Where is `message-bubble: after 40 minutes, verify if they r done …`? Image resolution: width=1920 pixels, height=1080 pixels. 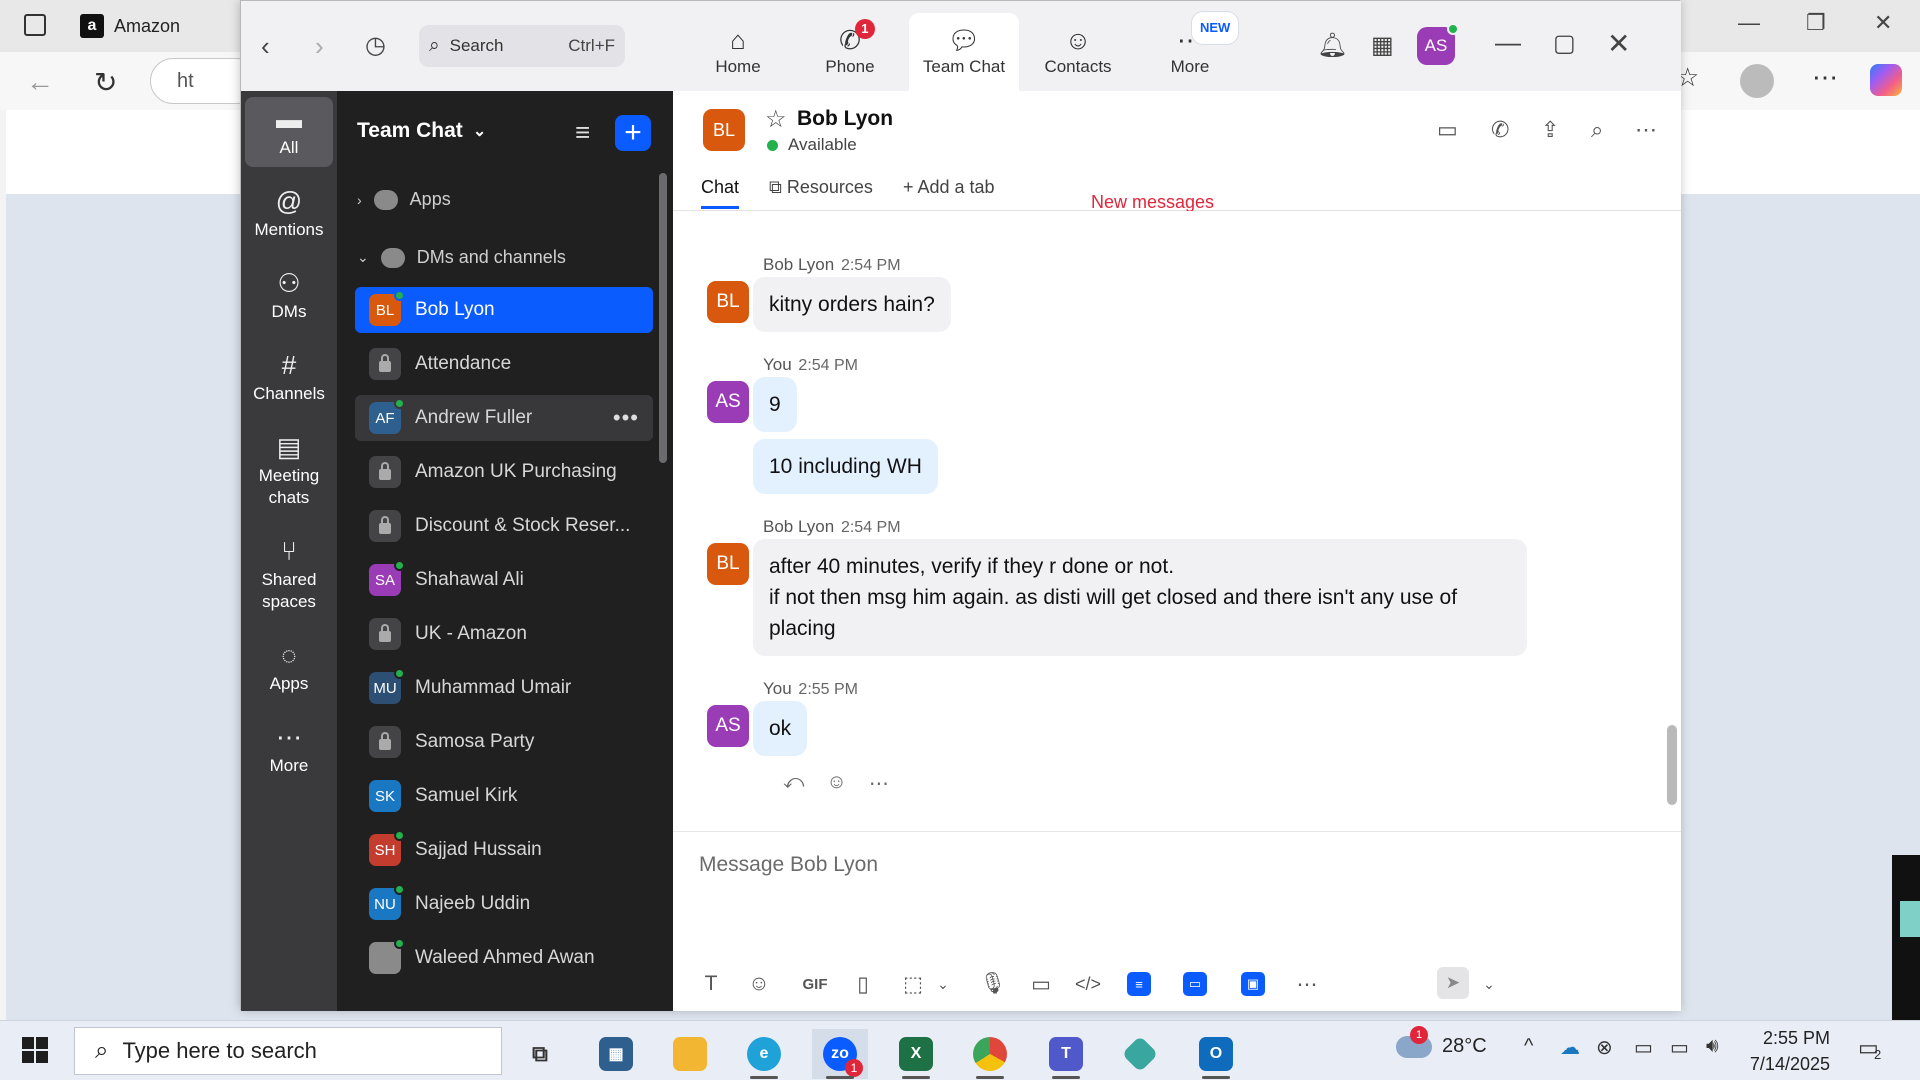 message-bubble: after 40 minutes, verify if they r done … is located at coordinates (1140, 597).